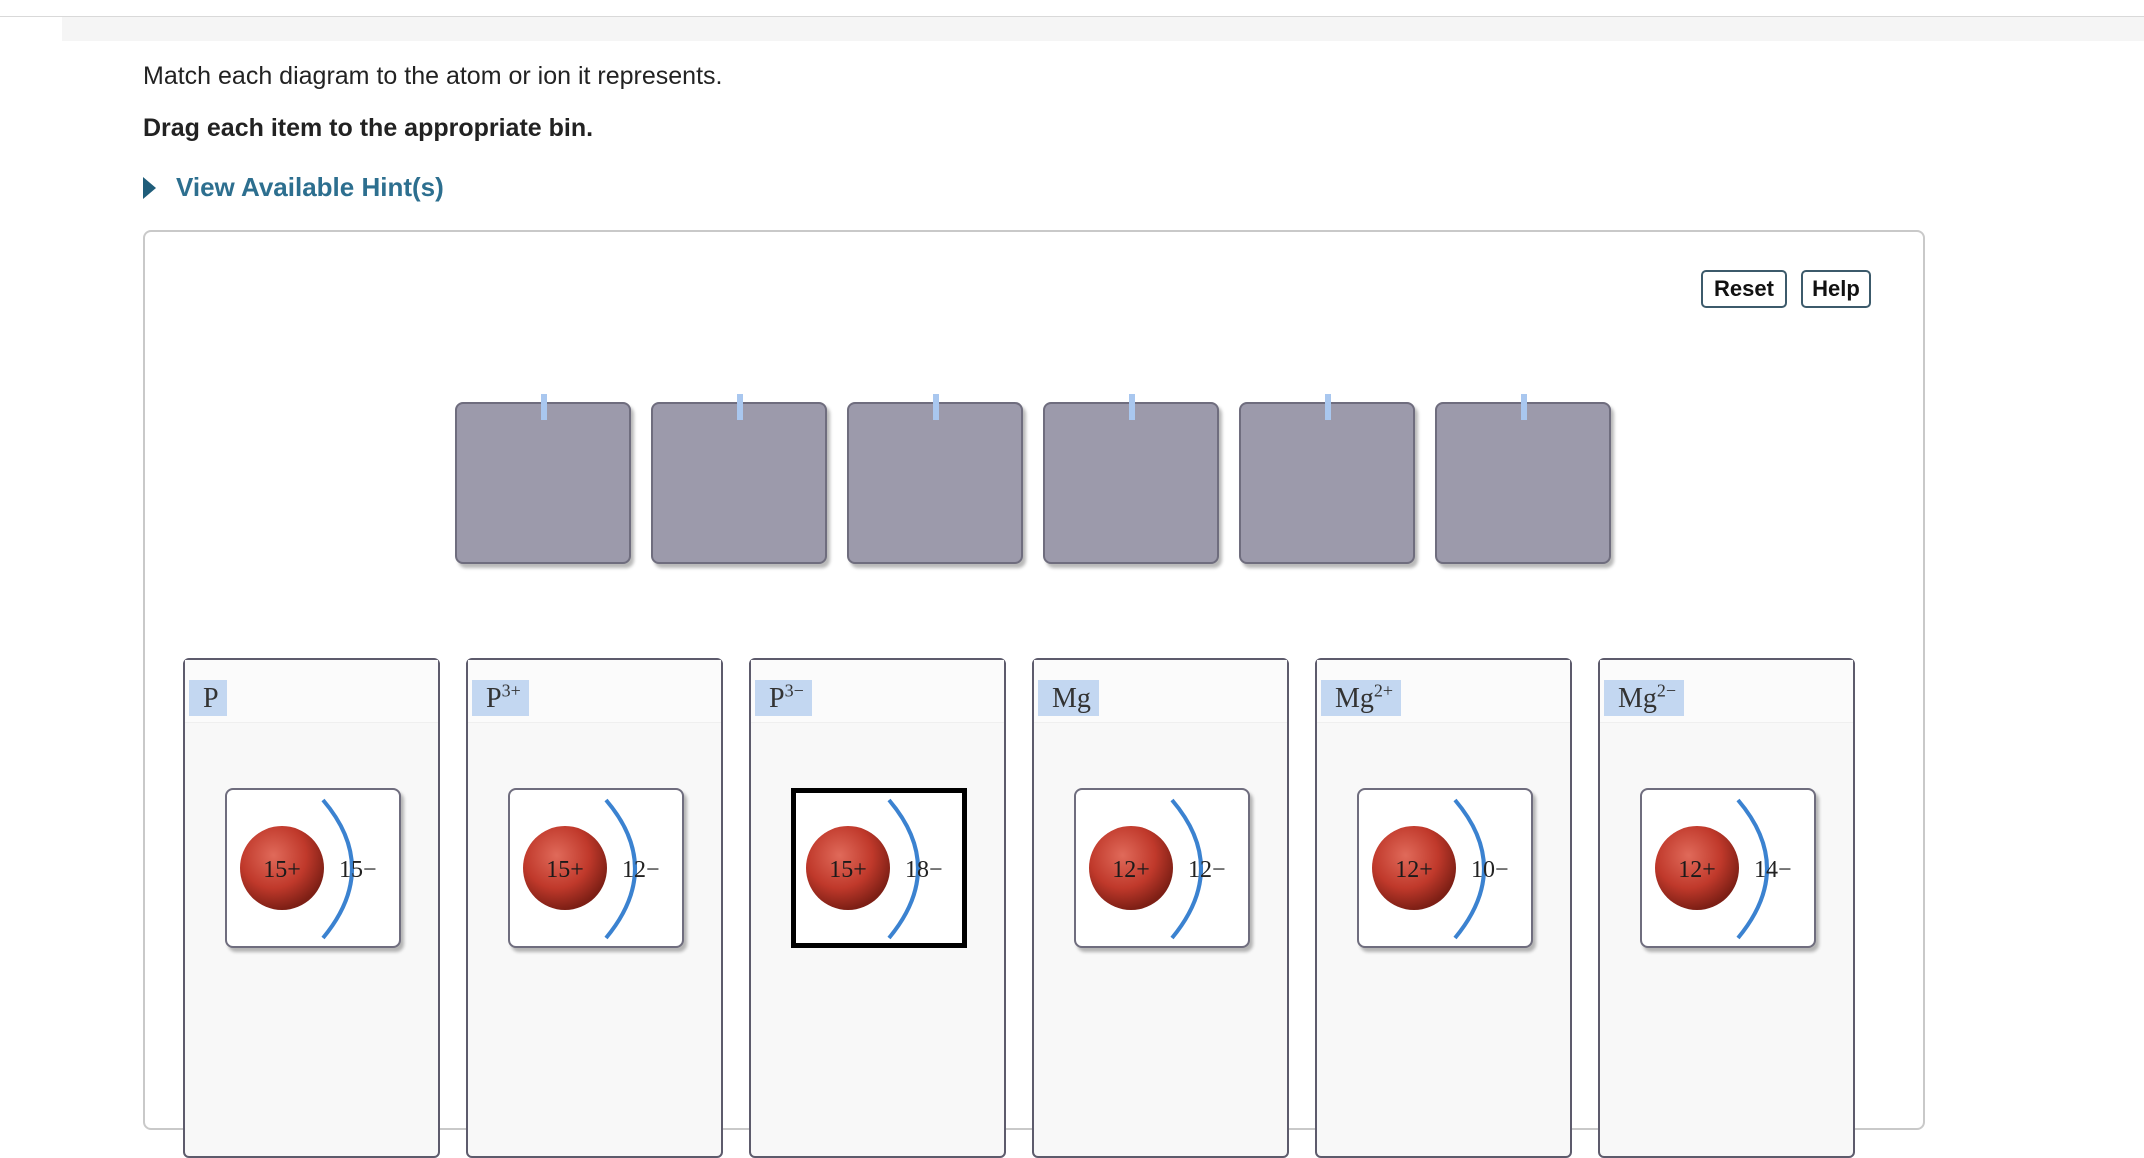  I want to click on atom-diagram: 12+ 12−, so click(1157, 869).